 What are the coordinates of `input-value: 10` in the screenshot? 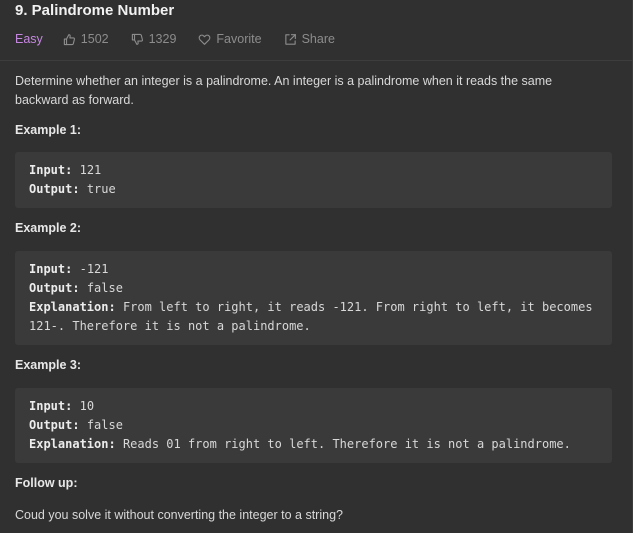 It's located at (87, 406).